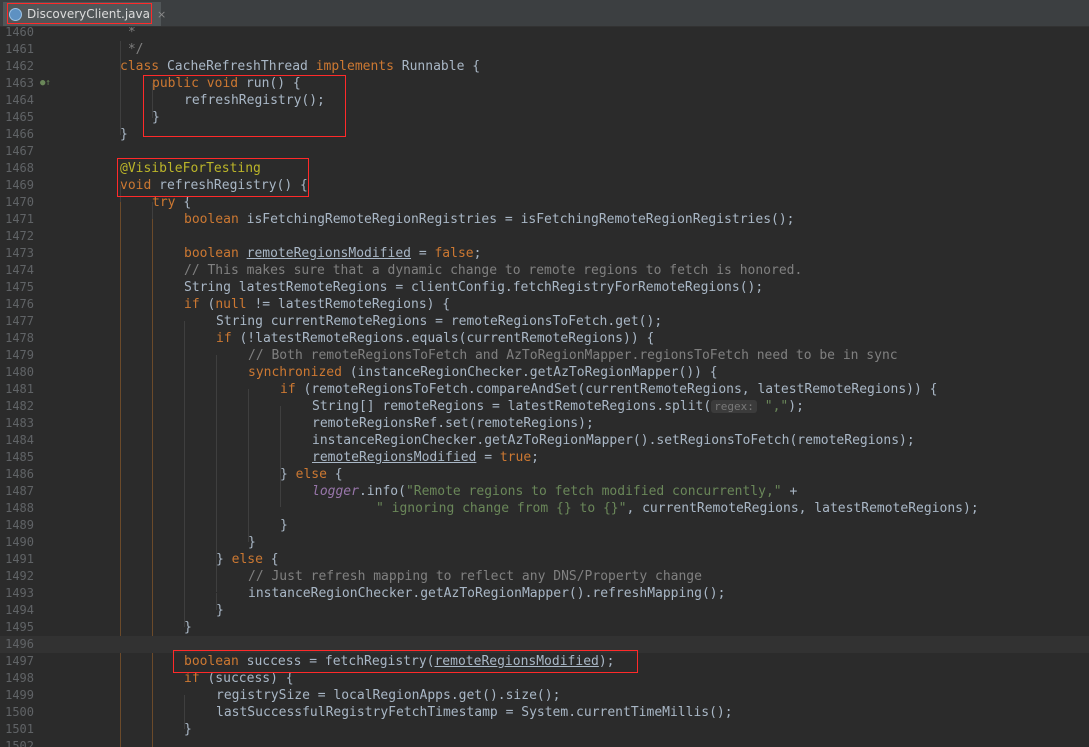 The width and height of the screenshot is (1089, 747). Describe the element at coordinates (19, 457) in the screenshot. I see `line-number: 1485` at that location.